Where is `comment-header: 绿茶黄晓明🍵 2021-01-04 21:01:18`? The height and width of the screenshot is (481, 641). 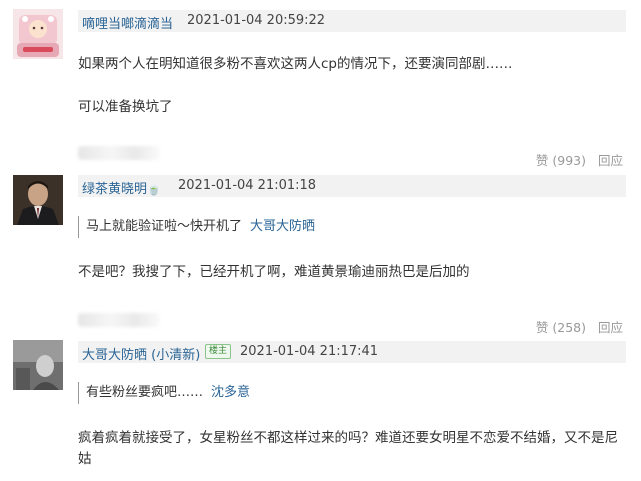 comment-header: 绿茶黄晓明🍵 2021-01-04 21:01:18 is located at coordinates (352, 186).